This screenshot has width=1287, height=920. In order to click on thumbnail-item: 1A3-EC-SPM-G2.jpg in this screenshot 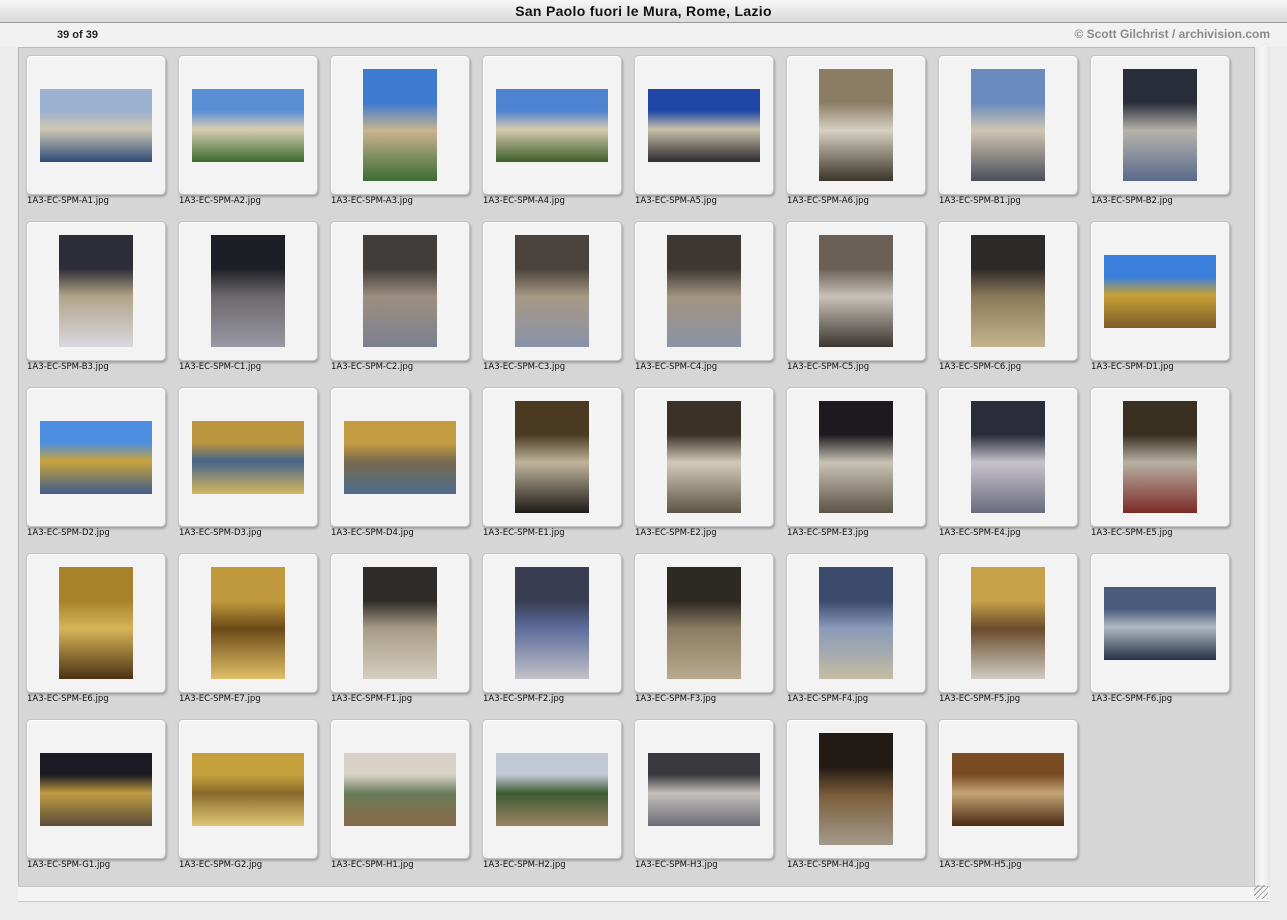, I will do `click(247, 795)`.